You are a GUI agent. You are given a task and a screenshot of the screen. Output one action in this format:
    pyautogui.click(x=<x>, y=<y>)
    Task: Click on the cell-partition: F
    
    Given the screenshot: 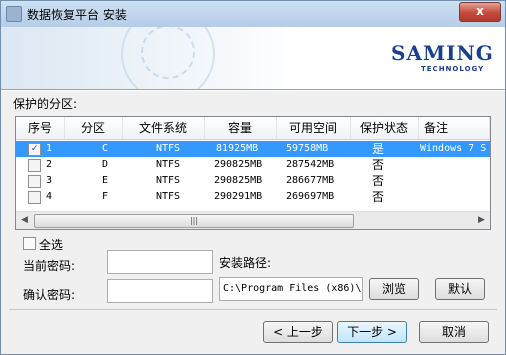 What is the action you would take?
    pyautogui.click(x=105, y=196)
    